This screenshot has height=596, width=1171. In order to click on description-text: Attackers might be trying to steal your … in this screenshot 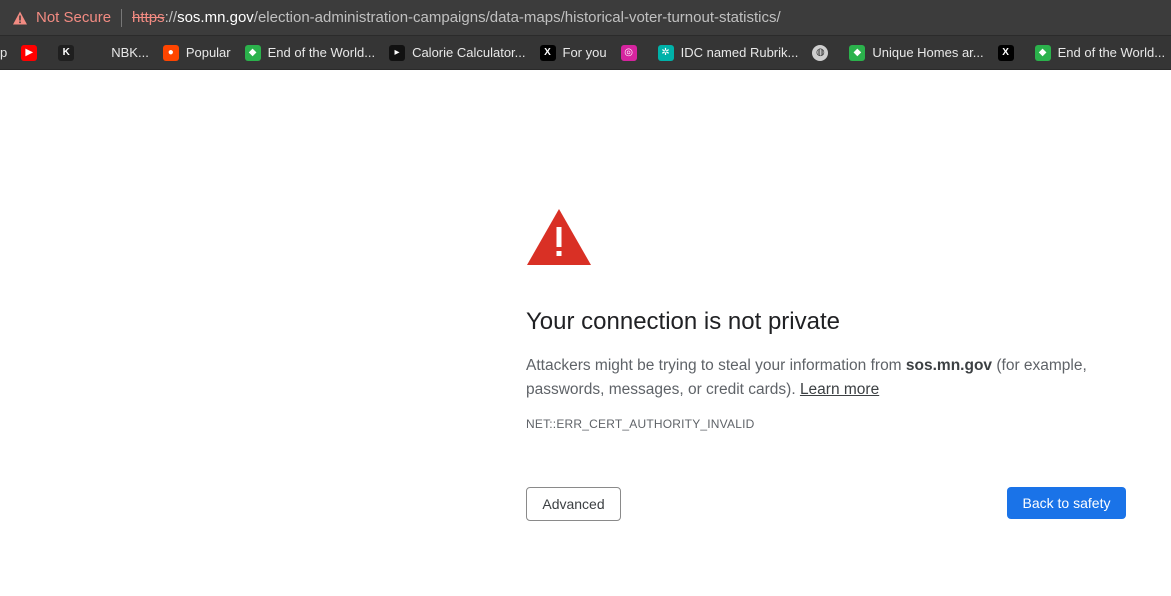, I will do `click(716, 365)`.